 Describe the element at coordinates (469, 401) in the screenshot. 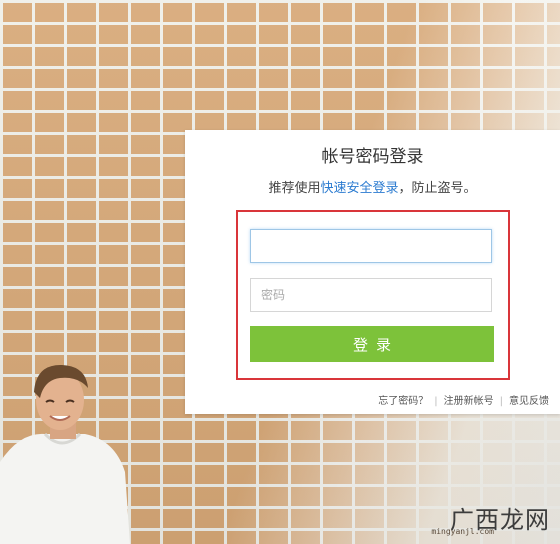

I see `register-link: 注册新帐号` at that location.